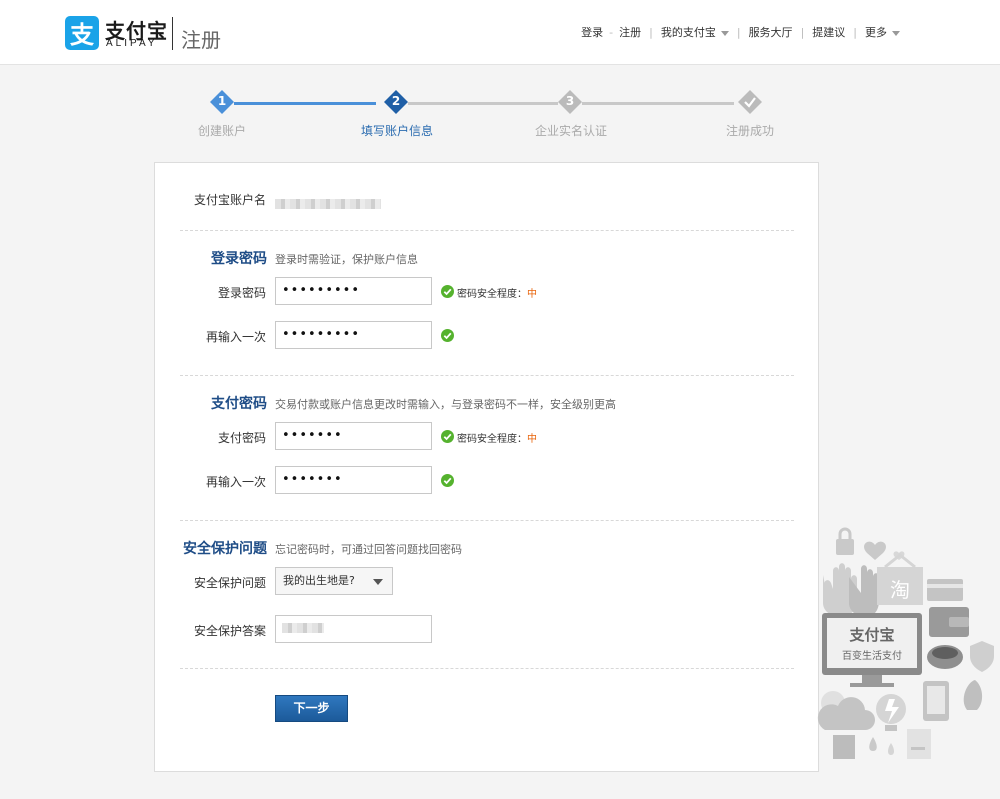 This screenshot has height=799, width=1000. Describe the element at coordinates (229, 583) in the screenshot. I see `security-question-label: 安全保护问题` at that location.